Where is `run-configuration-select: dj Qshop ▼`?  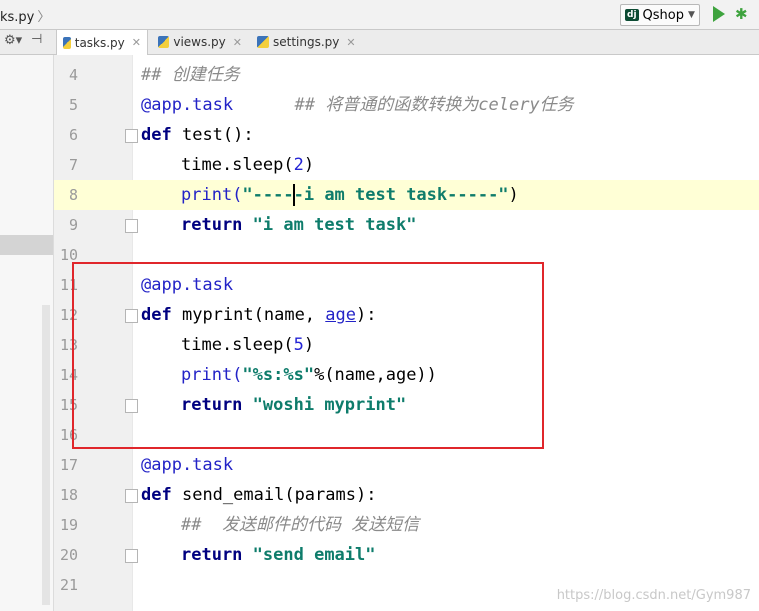 run-configuration-select: dj Qshop ▼ is located at coordinates (660, 15).